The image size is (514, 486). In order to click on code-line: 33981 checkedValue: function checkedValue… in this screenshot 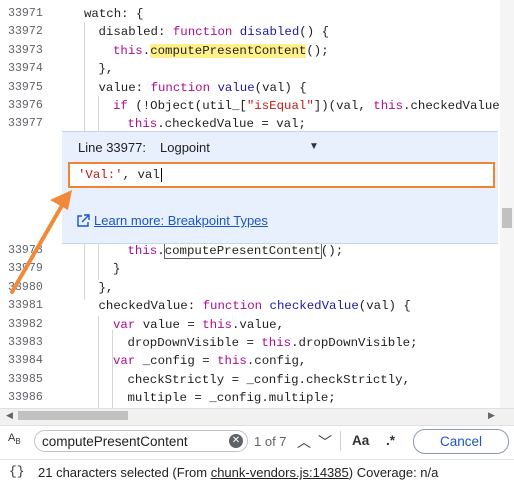, I will do `click(250, 306)`.